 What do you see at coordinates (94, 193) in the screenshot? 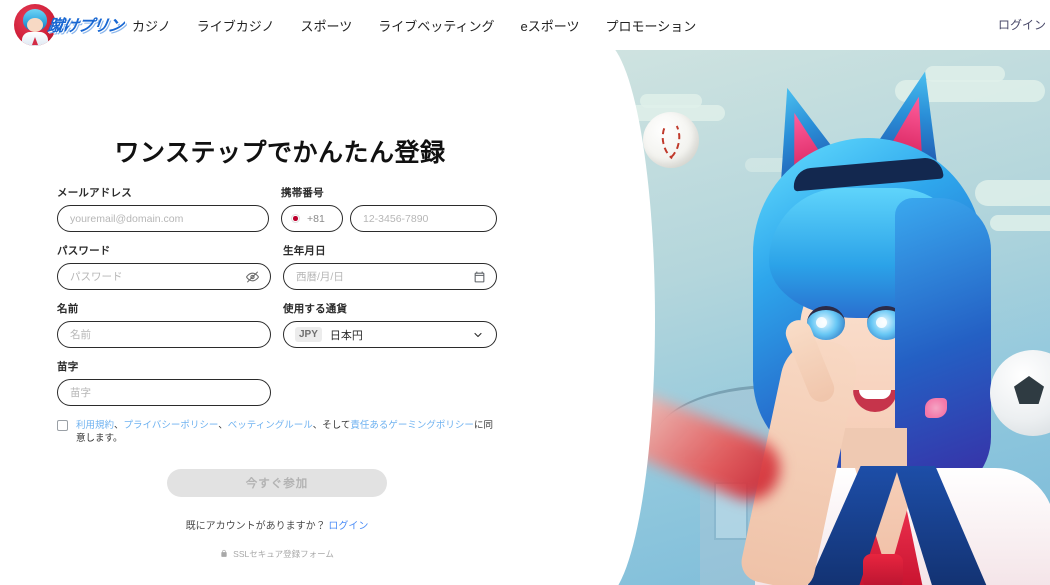
I see `email-label: メールアドレス` at bounding box center [94, 193].